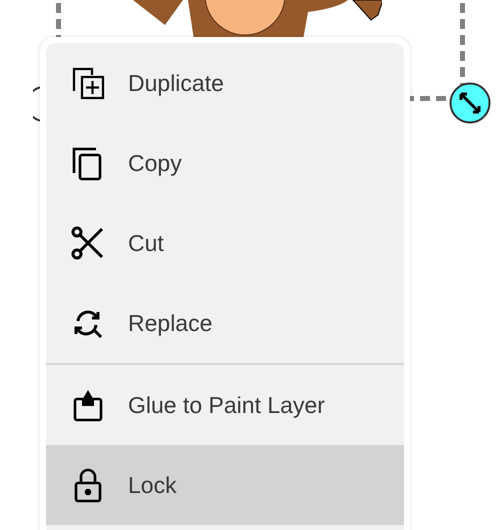  What do you see at coordinates (225, 485) in the screenshot?
I see `menu-item: Lock` at bounding box center [225, 485].